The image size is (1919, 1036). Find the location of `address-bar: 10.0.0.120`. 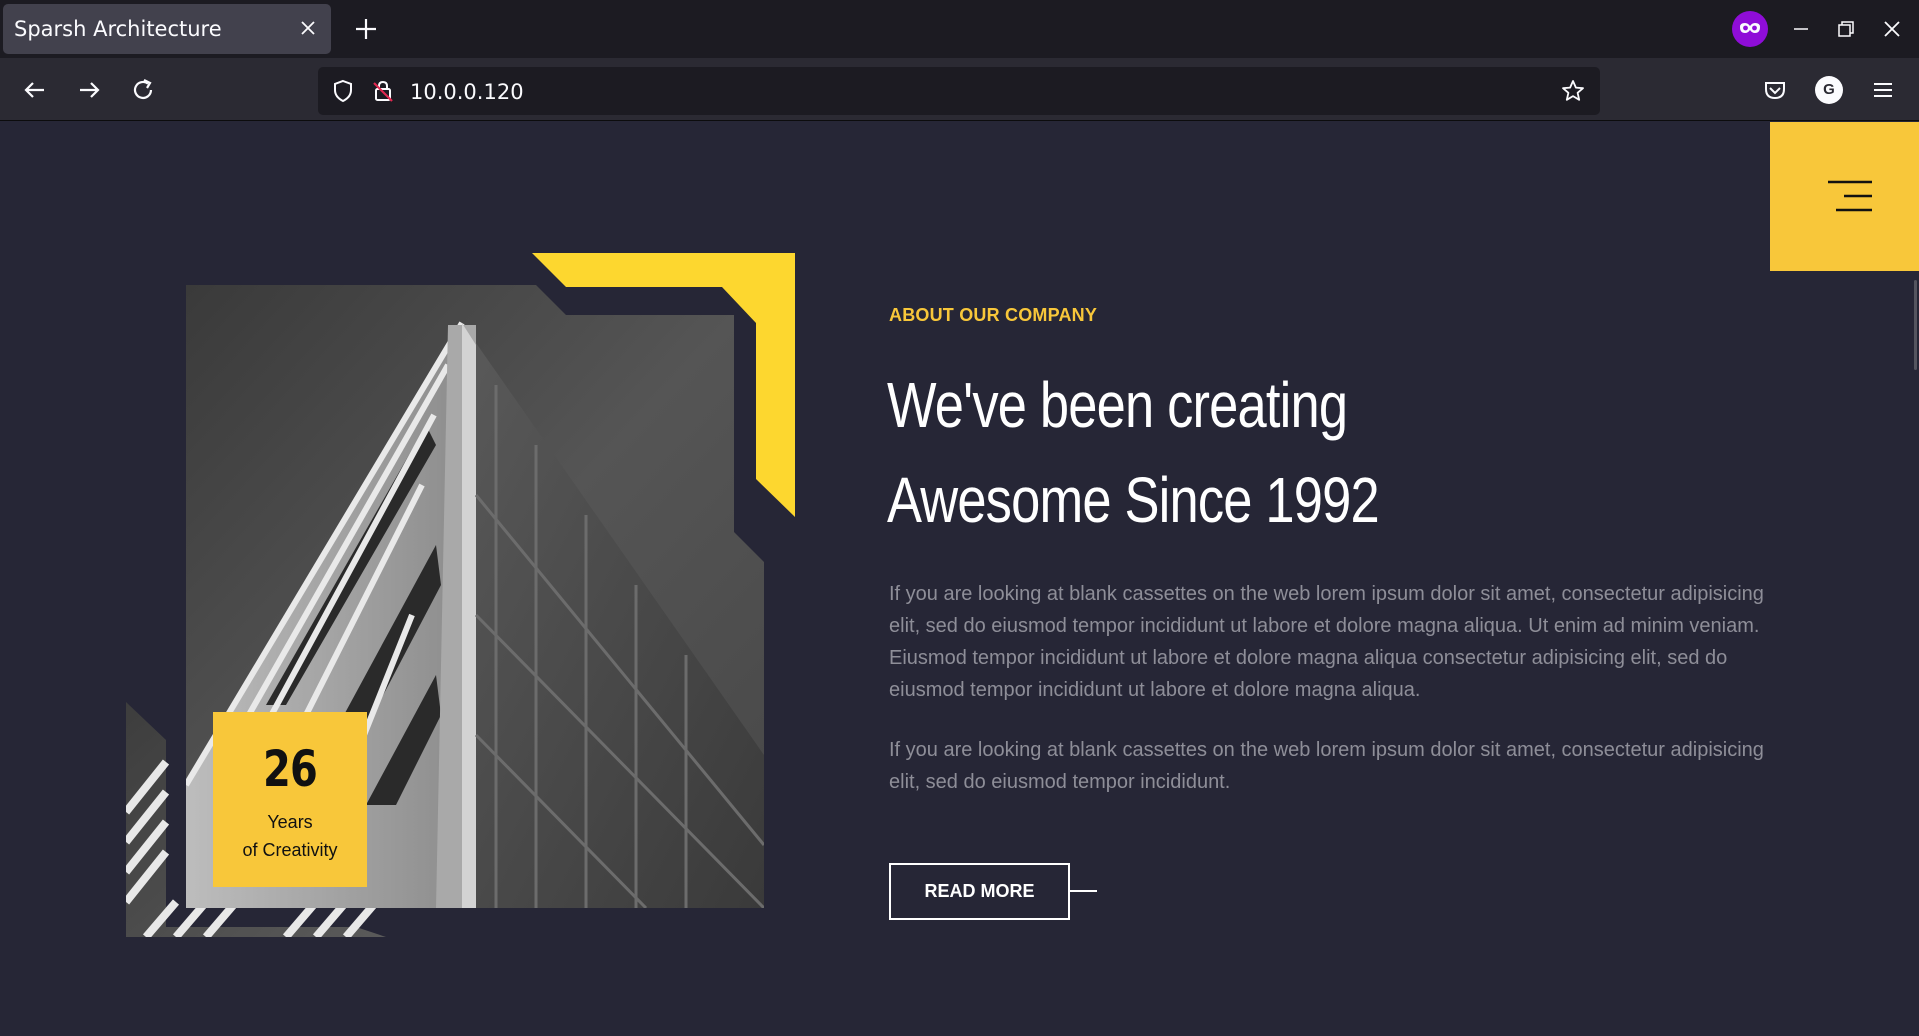

address-bar: 10.0.0.120 is located at coordinates (959, 91).